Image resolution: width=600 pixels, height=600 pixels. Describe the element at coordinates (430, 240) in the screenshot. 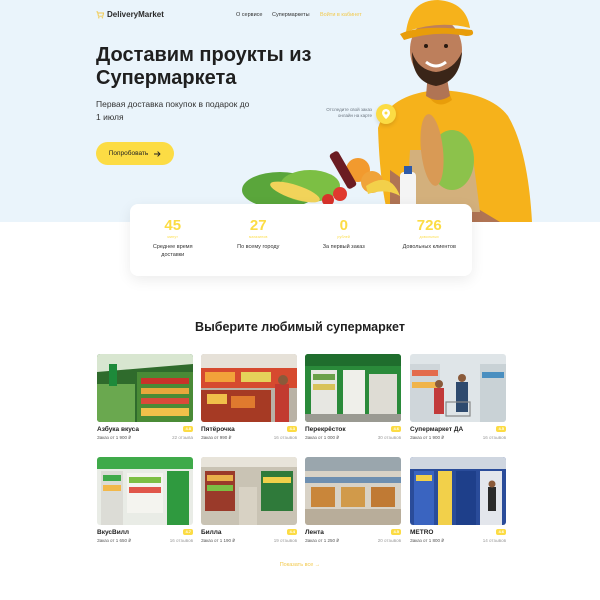

I see `stat-clients: 726 довольных Довольных клиентов` at that location.